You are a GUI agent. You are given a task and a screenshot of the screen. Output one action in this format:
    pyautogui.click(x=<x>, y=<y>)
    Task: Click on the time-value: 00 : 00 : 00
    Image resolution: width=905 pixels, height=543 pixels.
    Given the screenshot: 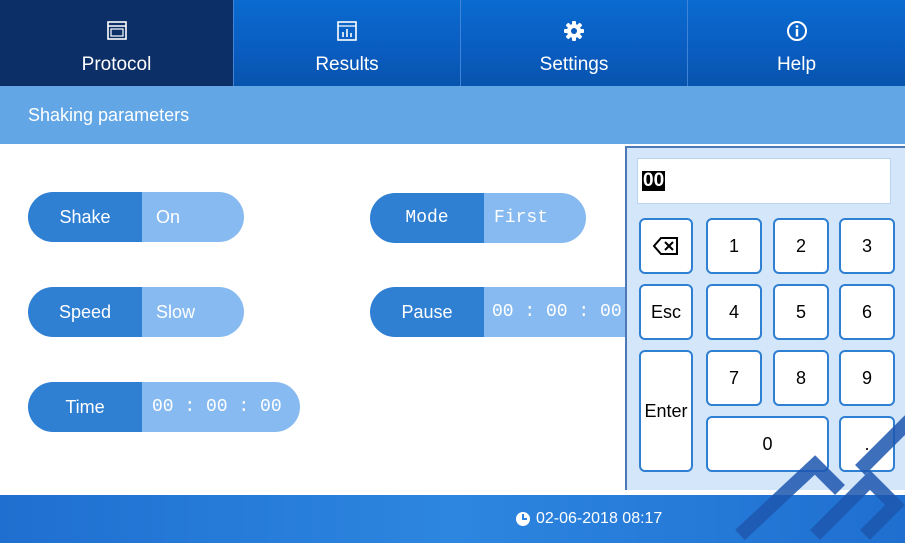 What is the action you would take?
    pyautogui.click(x=217, y=407)
    